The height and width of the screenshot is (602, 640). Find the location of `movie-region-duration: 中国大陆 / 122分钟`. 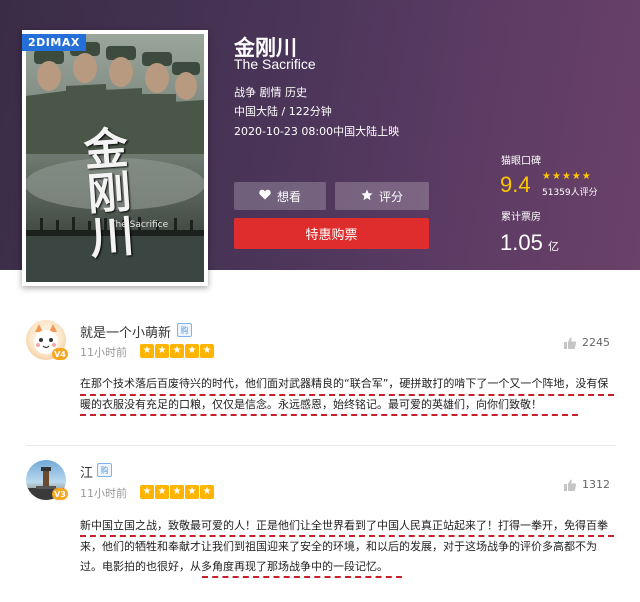

movie-region-duration: 中国大陆 / 122分钟 is located at coordinates (283, 111).